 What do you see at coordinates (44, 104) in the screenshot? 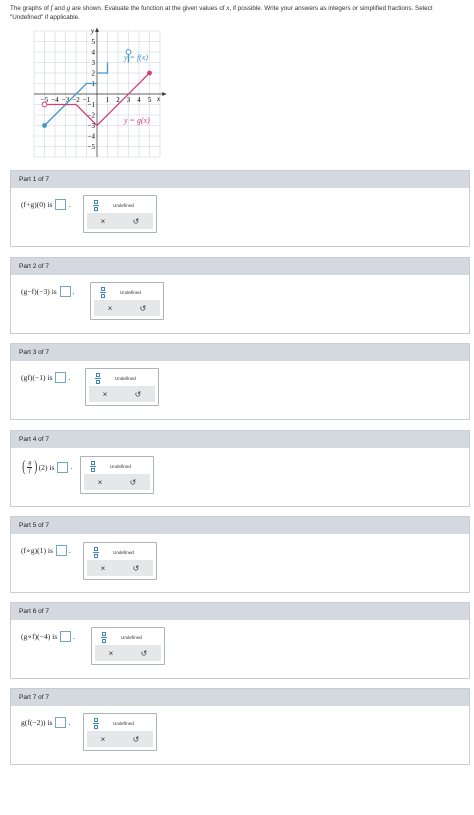
I see `g-open-endpoint` at bounding box center [44, 104].